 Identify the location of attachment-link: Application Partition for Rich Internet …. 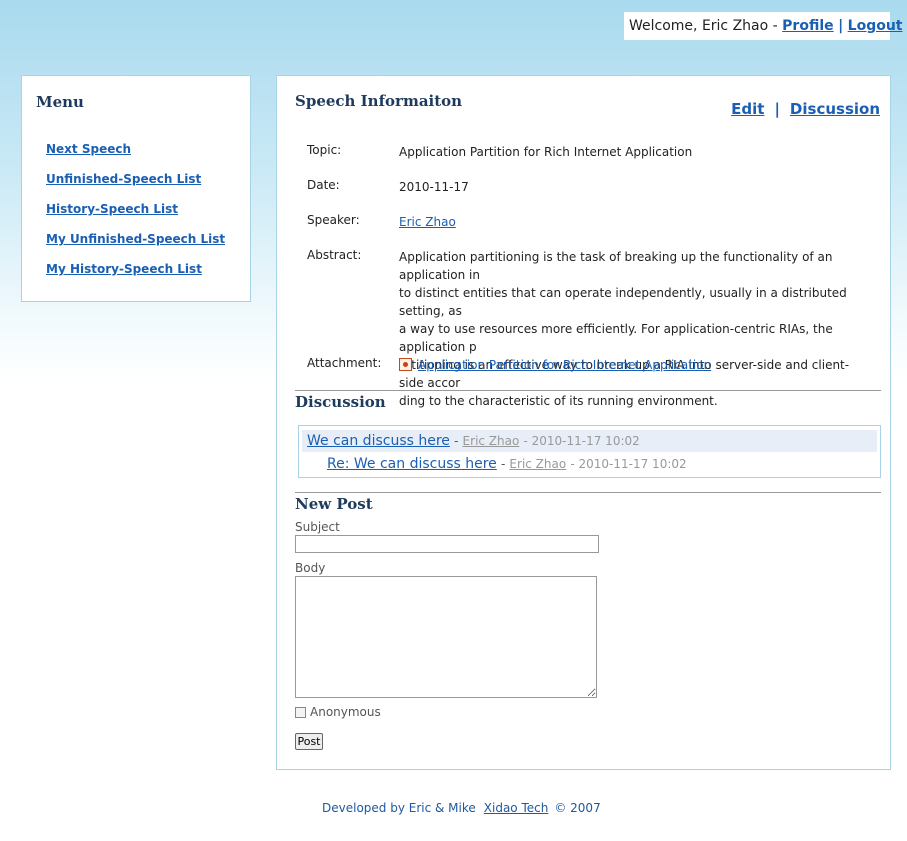
(564, 365).